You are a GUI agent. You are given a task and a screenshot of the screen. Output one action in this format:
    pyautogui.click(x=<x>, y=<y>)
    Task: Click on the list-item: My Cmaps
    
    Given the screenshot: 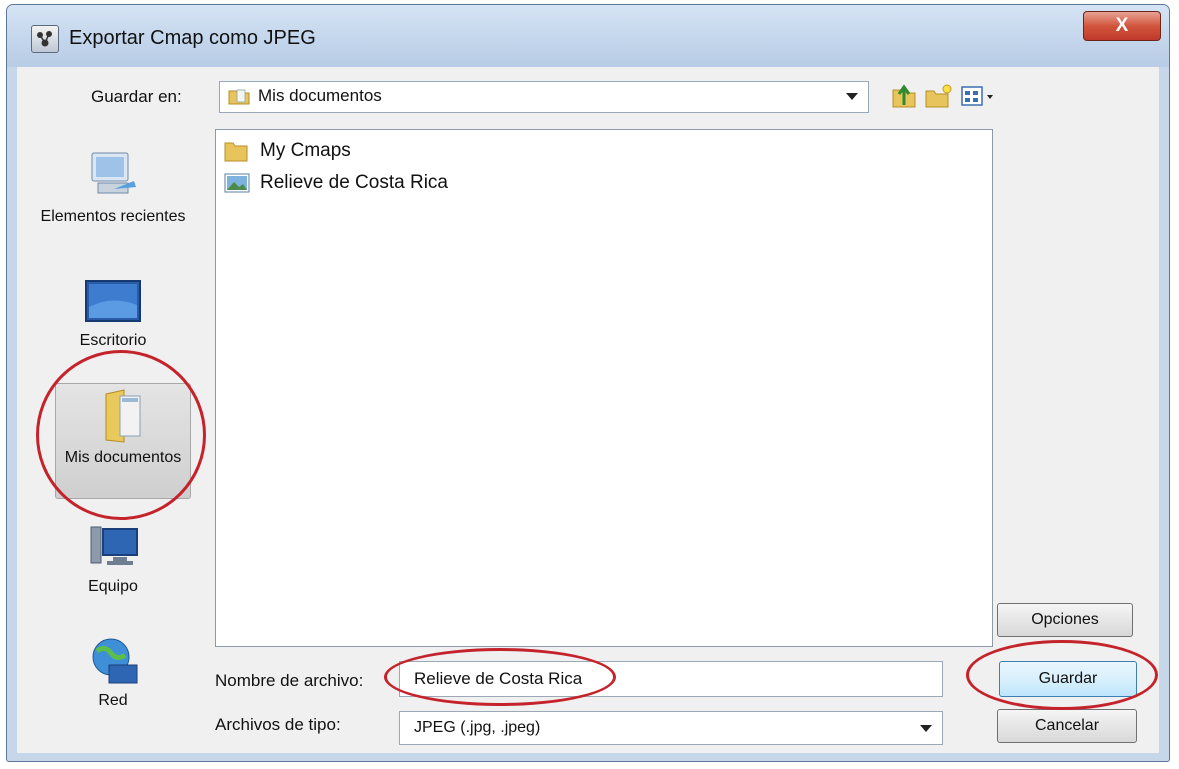 What is the action you would take?
    pyautogui.click(x=324, y=152)
    